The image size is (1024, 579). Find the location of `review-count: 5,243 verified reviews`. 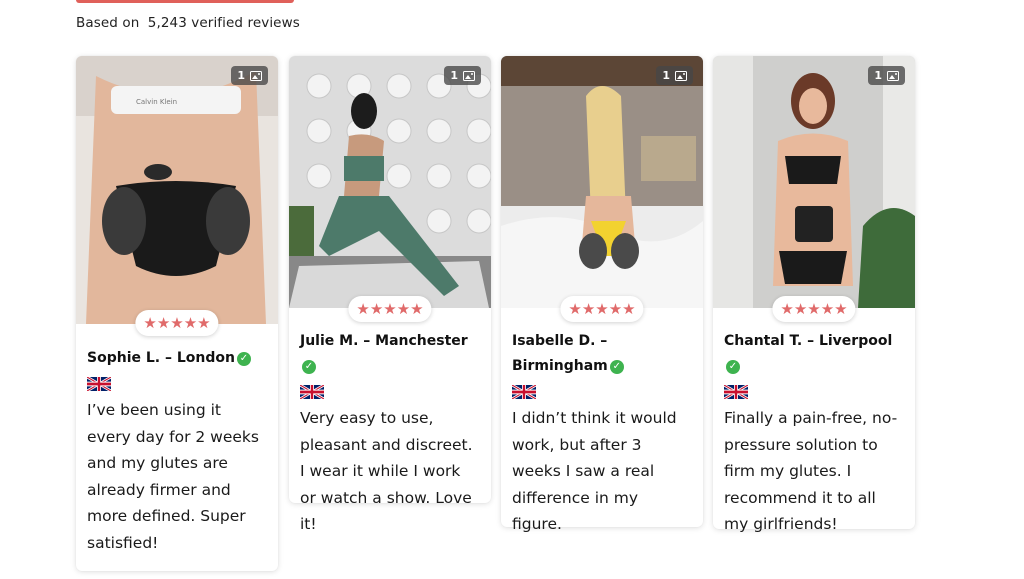

review-count: 5,243 verified reviews is located at coordinates (223, 23).